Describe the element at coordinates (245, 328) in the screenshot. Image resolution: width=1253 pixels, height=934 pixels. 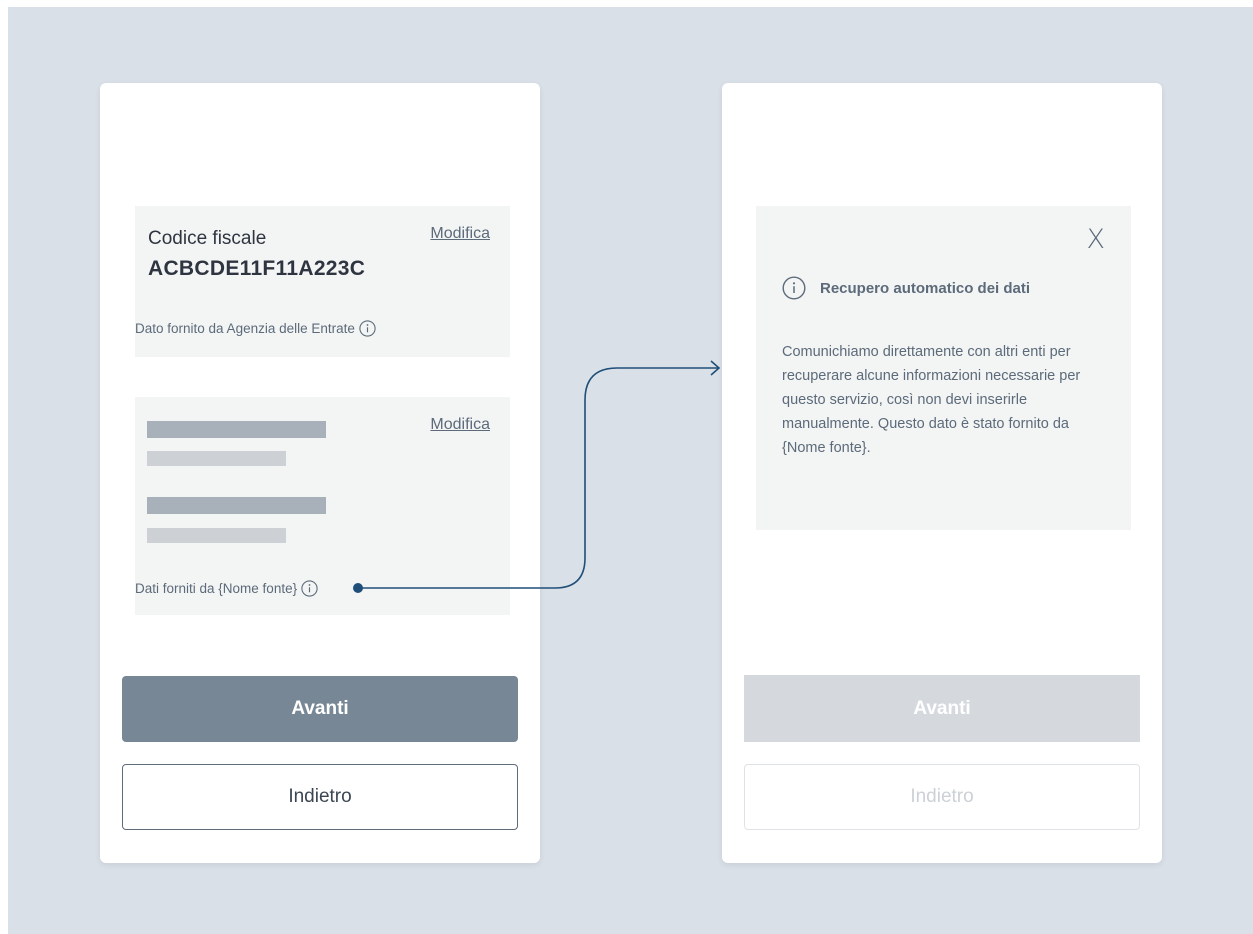
I see `data-source-text: Dato fornito da Agenzia delle Entrate` at that location.